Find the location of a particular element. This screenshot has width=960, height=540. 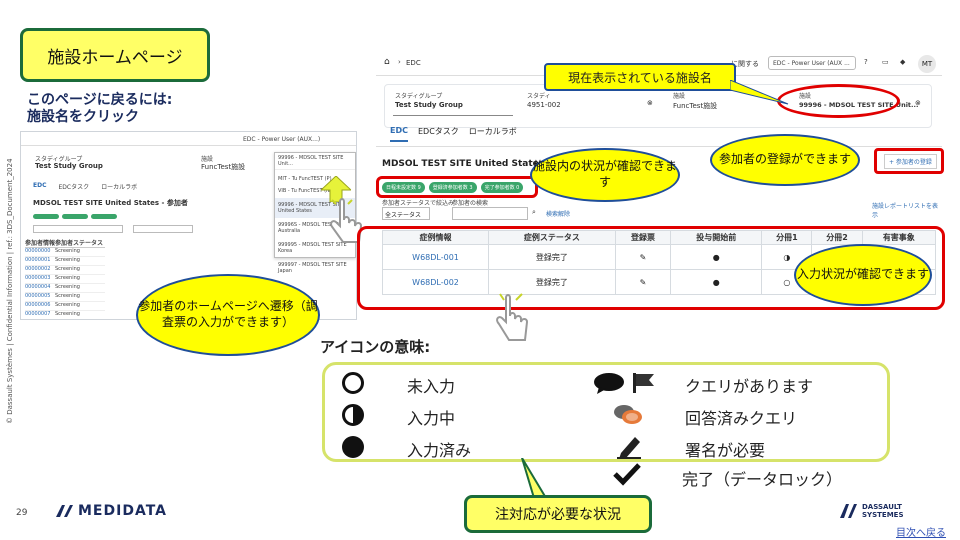

slide-title: 施設ホームページ is located at coordinates (115, 55).